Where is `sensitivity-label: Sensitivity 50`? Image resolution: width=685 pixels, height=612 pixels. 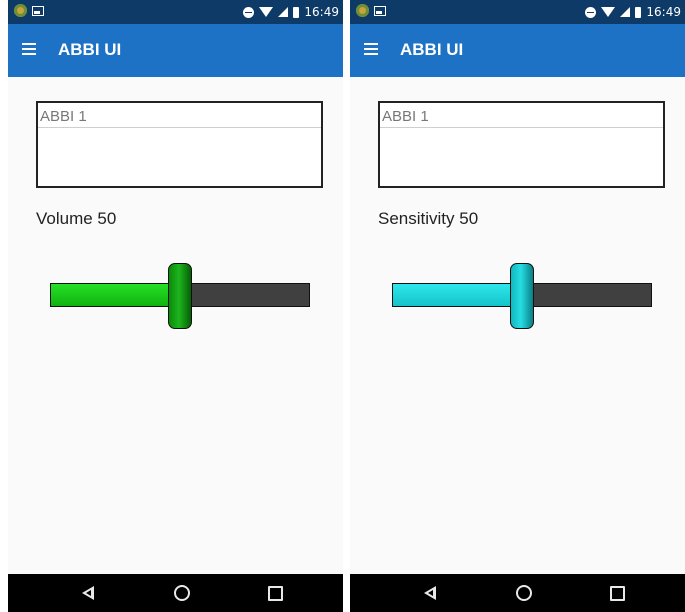 sensitivity-label: Sensitivity 50 is located at coordinates (428, 218).